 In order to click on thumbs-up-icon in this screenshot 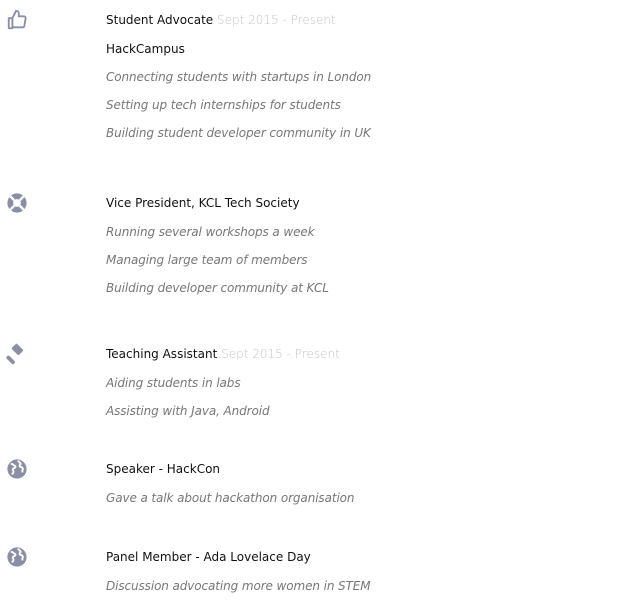, I will do `click(17, 20)`.